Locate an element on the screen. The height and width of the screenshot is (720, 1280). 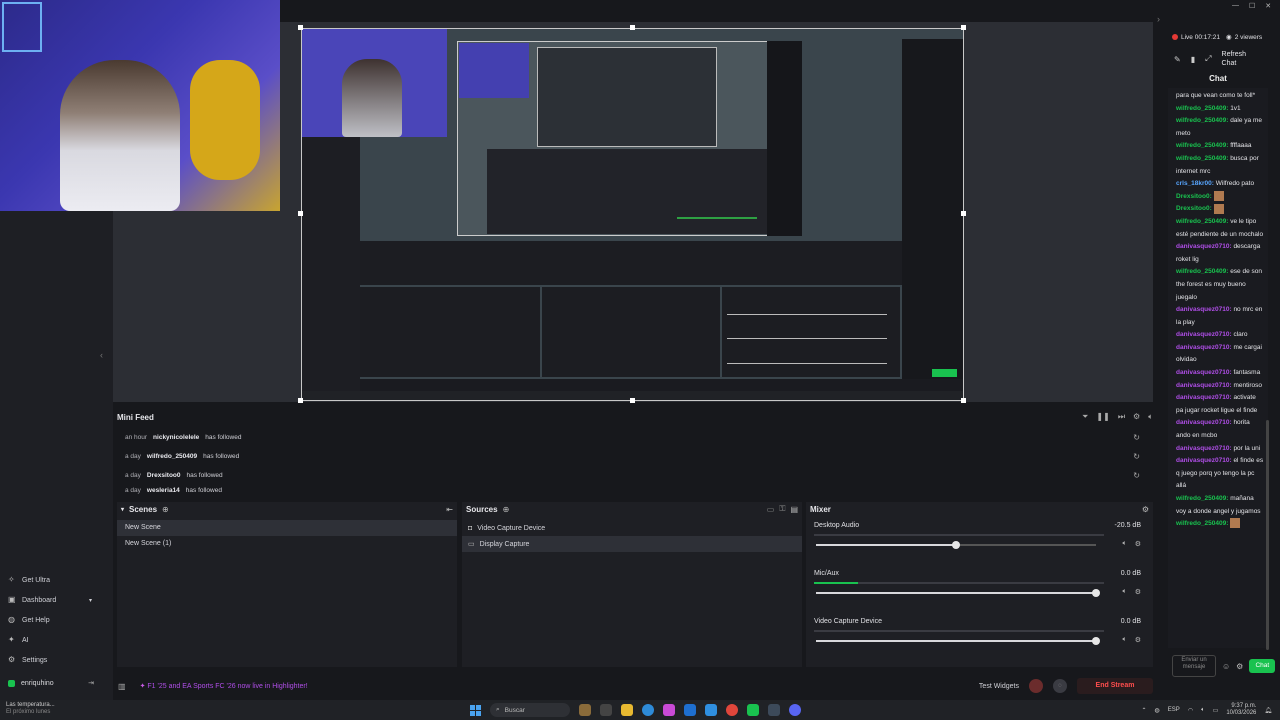
close-button: ✕ is located at coordinates (1268, 6).